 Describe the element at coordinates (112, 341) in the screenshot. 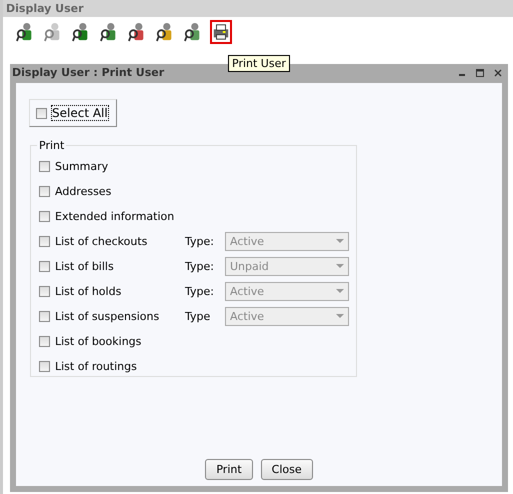

I see `checkbox-option: List of bookings` at that location.